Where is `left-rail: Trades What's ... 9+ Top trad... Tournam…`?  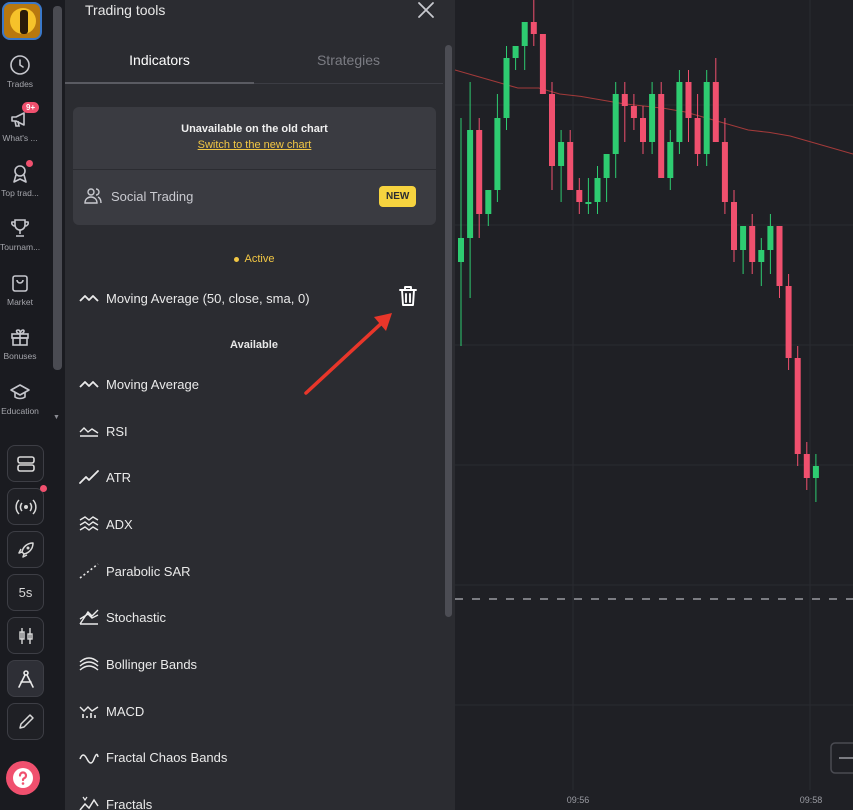 left-rail: Trades What's ... 9+ Top trad... Tournam… is located at coordinates (25, 405).